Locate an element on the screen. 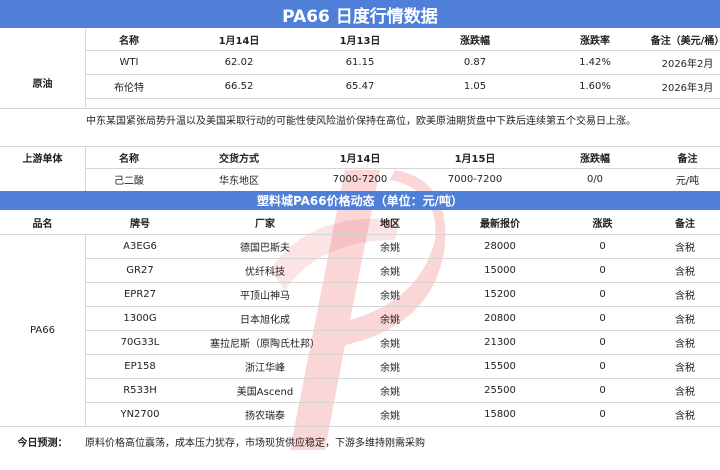  forecast-text: 原料价格高位震荡，成本压力犹存，市场现货供应稳定，下游多维持刚需采购 is located at coordinates (255, 443).